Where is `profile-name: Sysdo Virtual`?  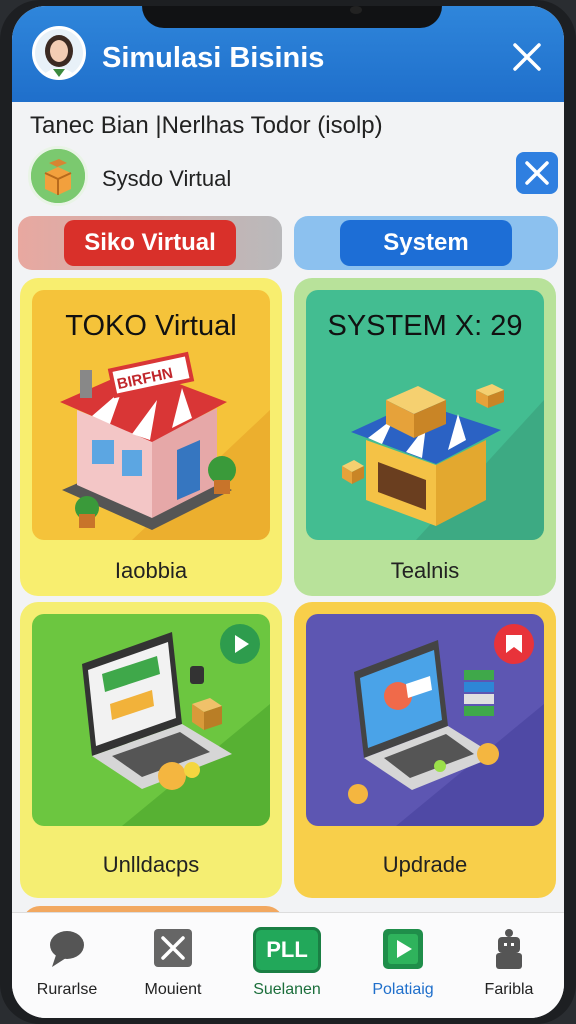
profile-name: Sysdo Virtual is located at coordinates (167, 178).